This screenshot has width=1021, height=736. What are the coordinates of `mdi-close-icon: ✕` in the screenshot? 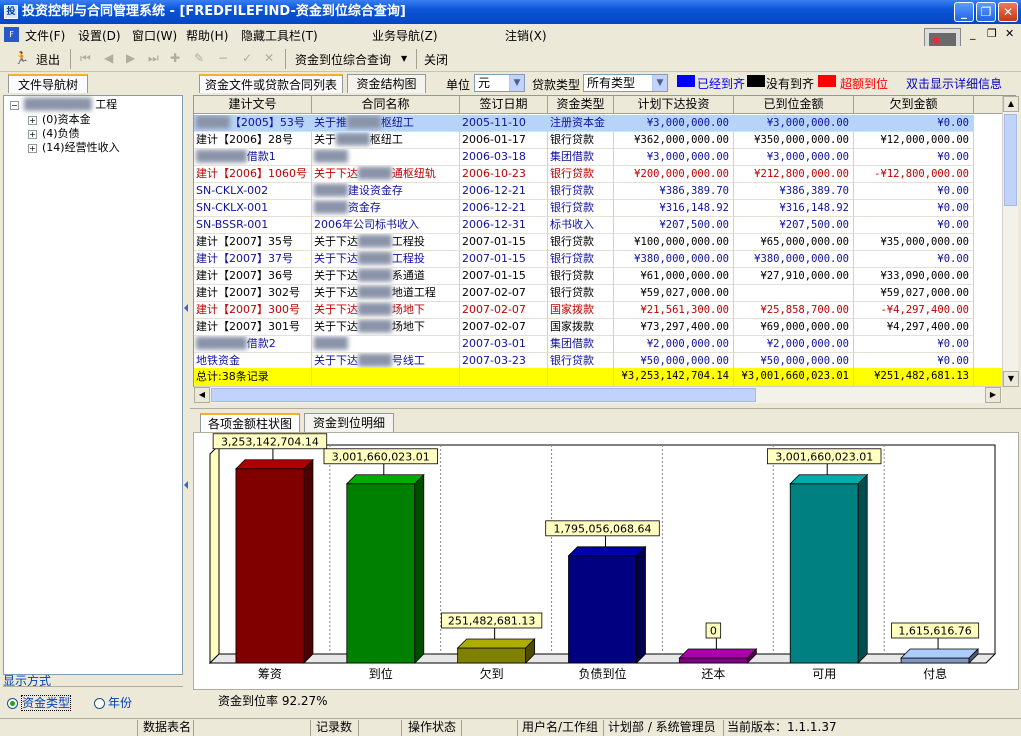 It's located at (1009, 33).